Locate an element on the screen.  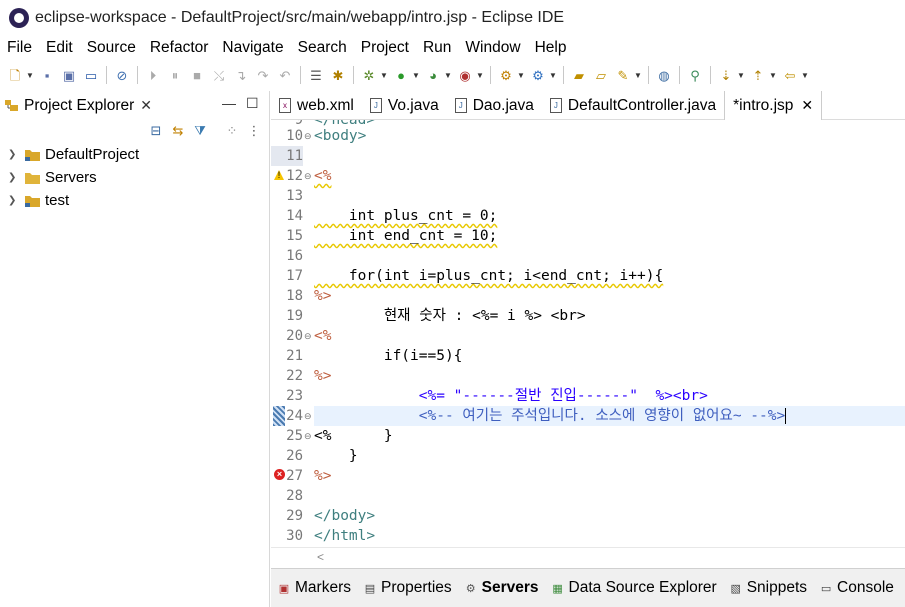
tab-web-xml: x web.xml is located at coordinates (316, 105).